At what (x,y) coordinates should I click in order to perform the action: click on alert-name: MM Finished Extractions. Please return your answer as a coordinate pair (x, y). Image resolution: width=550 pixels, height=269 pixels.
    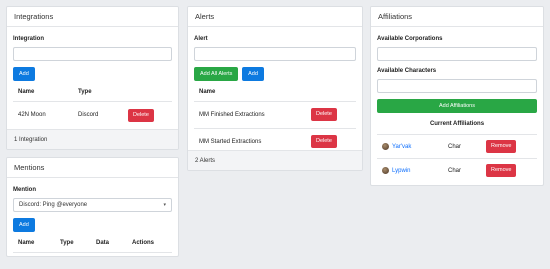
    Looking at the image, I should click on (250, 114).